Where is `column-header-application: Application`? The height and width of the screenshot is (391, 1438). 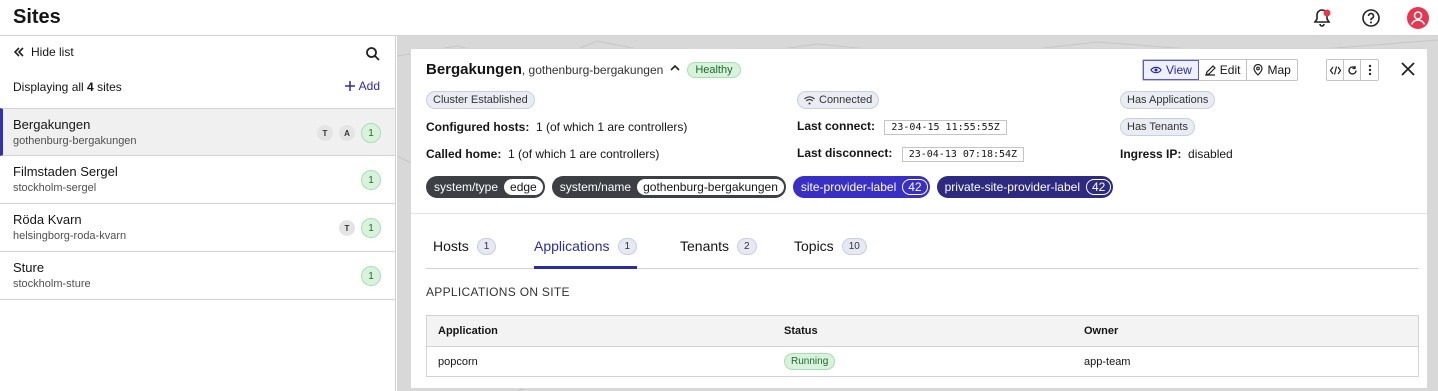
column-header-application: Application is located at coordinates (468, 331).